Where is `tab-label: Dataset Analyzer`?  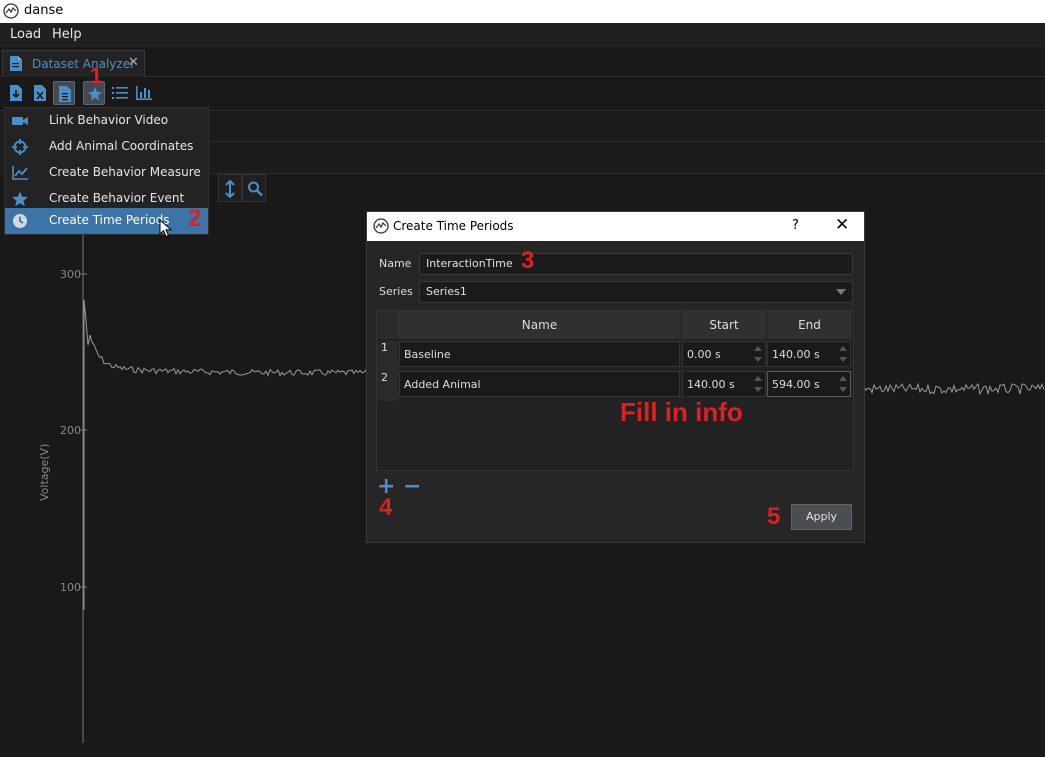 tab-label: Dataset Analyzer is located at coordinates (84, 64).